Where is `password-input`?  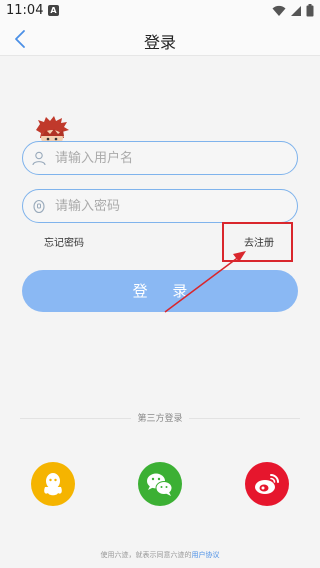 password-input is located at coordinates (170, 206).